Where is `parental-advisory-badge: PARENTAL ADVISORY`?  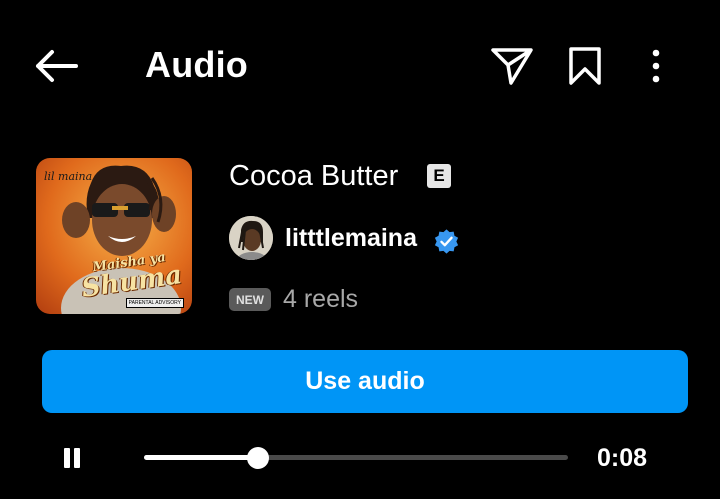
parental-advisory-badge: PARENTAL ADVISORY is located at coordinates (154, 303).